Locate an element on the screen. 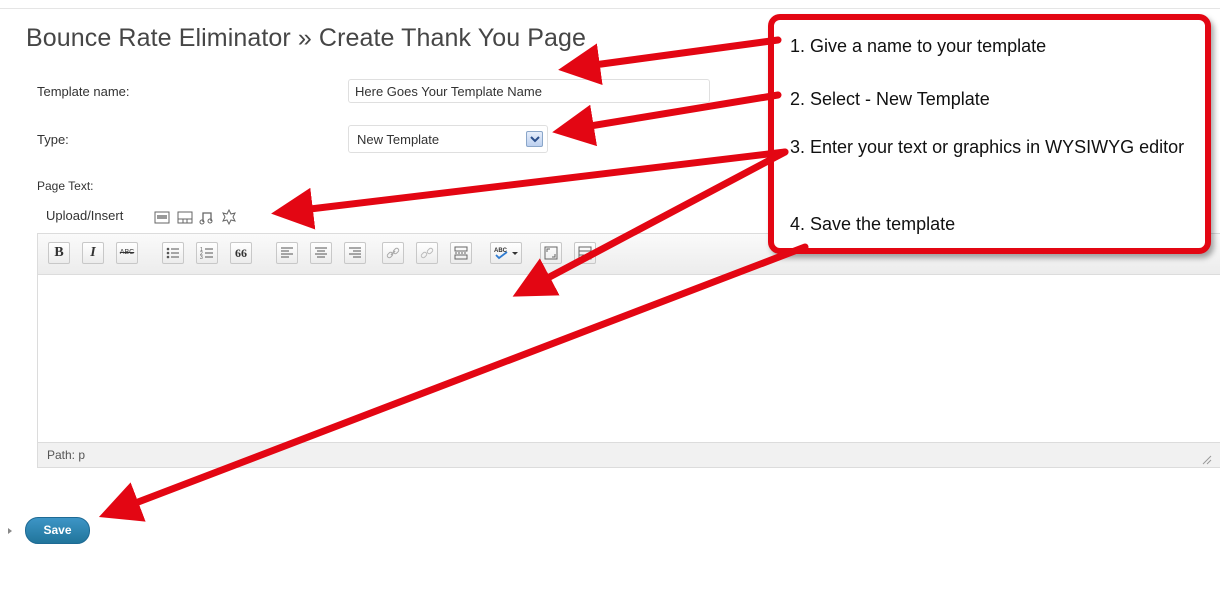  numbered-list-icon: 123 is located at coordinates (206, 254).